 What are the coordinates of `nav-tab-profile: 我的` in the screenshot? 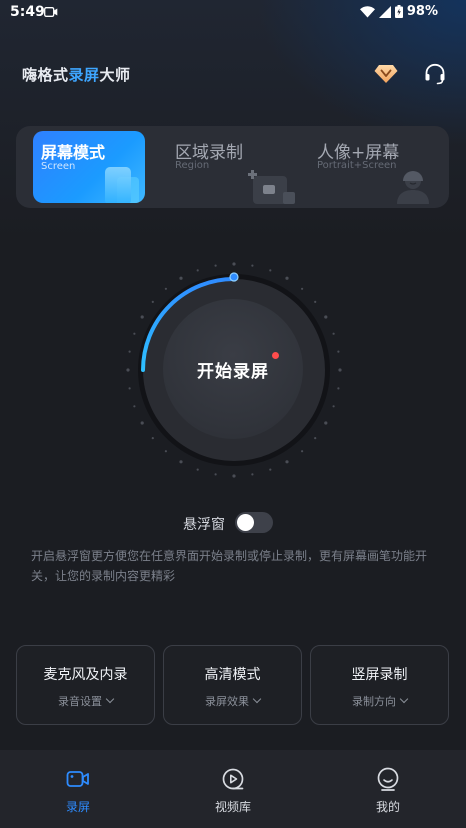 It's located at (388, 789).